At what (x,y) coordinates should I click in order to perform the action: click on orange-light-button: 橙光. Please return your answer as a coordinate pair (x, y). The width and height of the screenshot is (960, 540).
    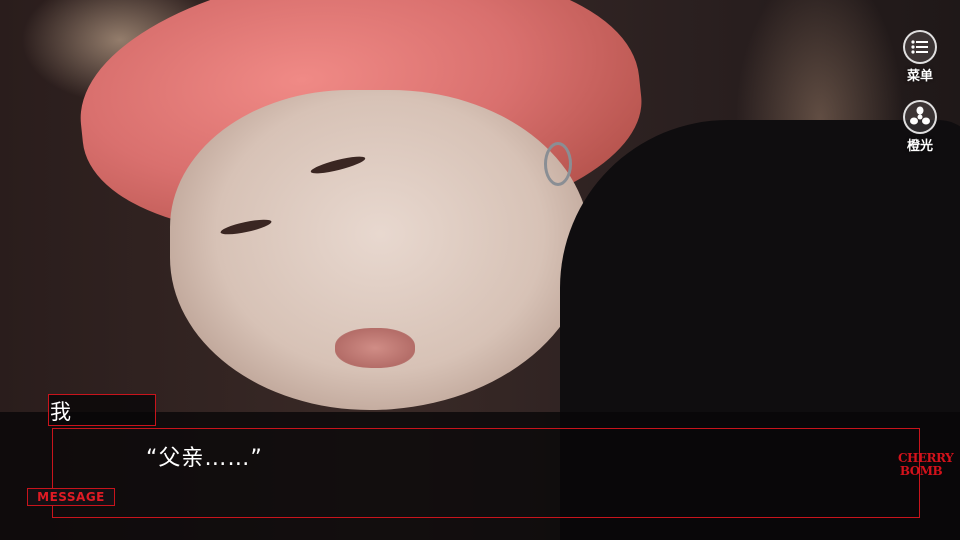
    Looking at the image, I should click on (920, 127).